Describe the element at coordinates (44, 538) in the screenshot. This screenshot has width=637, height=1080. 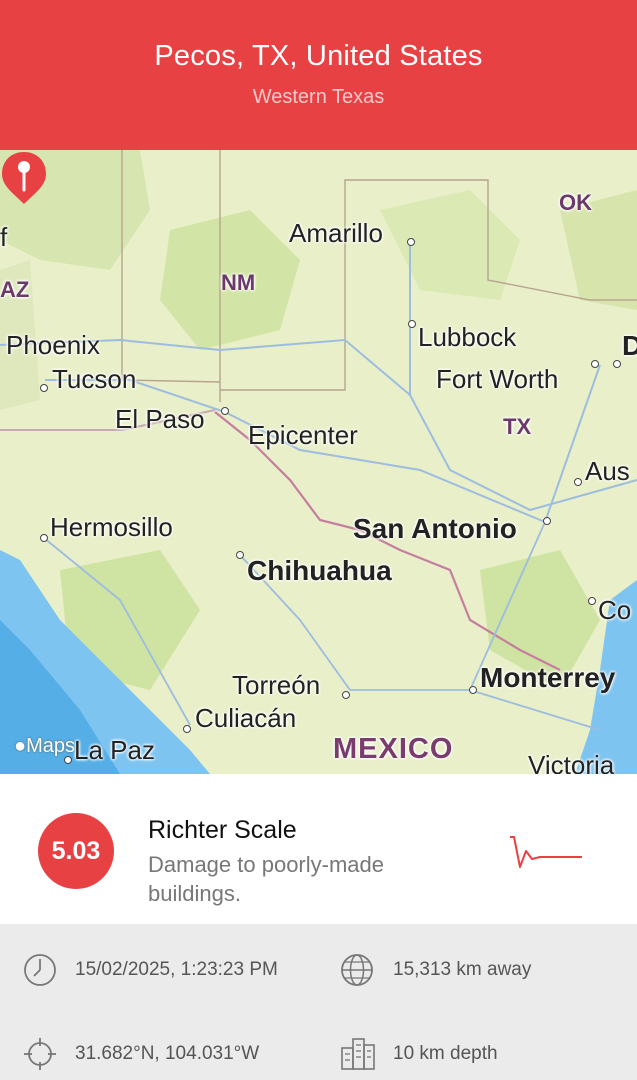
I see `city-dot-hermosillo` at that location.